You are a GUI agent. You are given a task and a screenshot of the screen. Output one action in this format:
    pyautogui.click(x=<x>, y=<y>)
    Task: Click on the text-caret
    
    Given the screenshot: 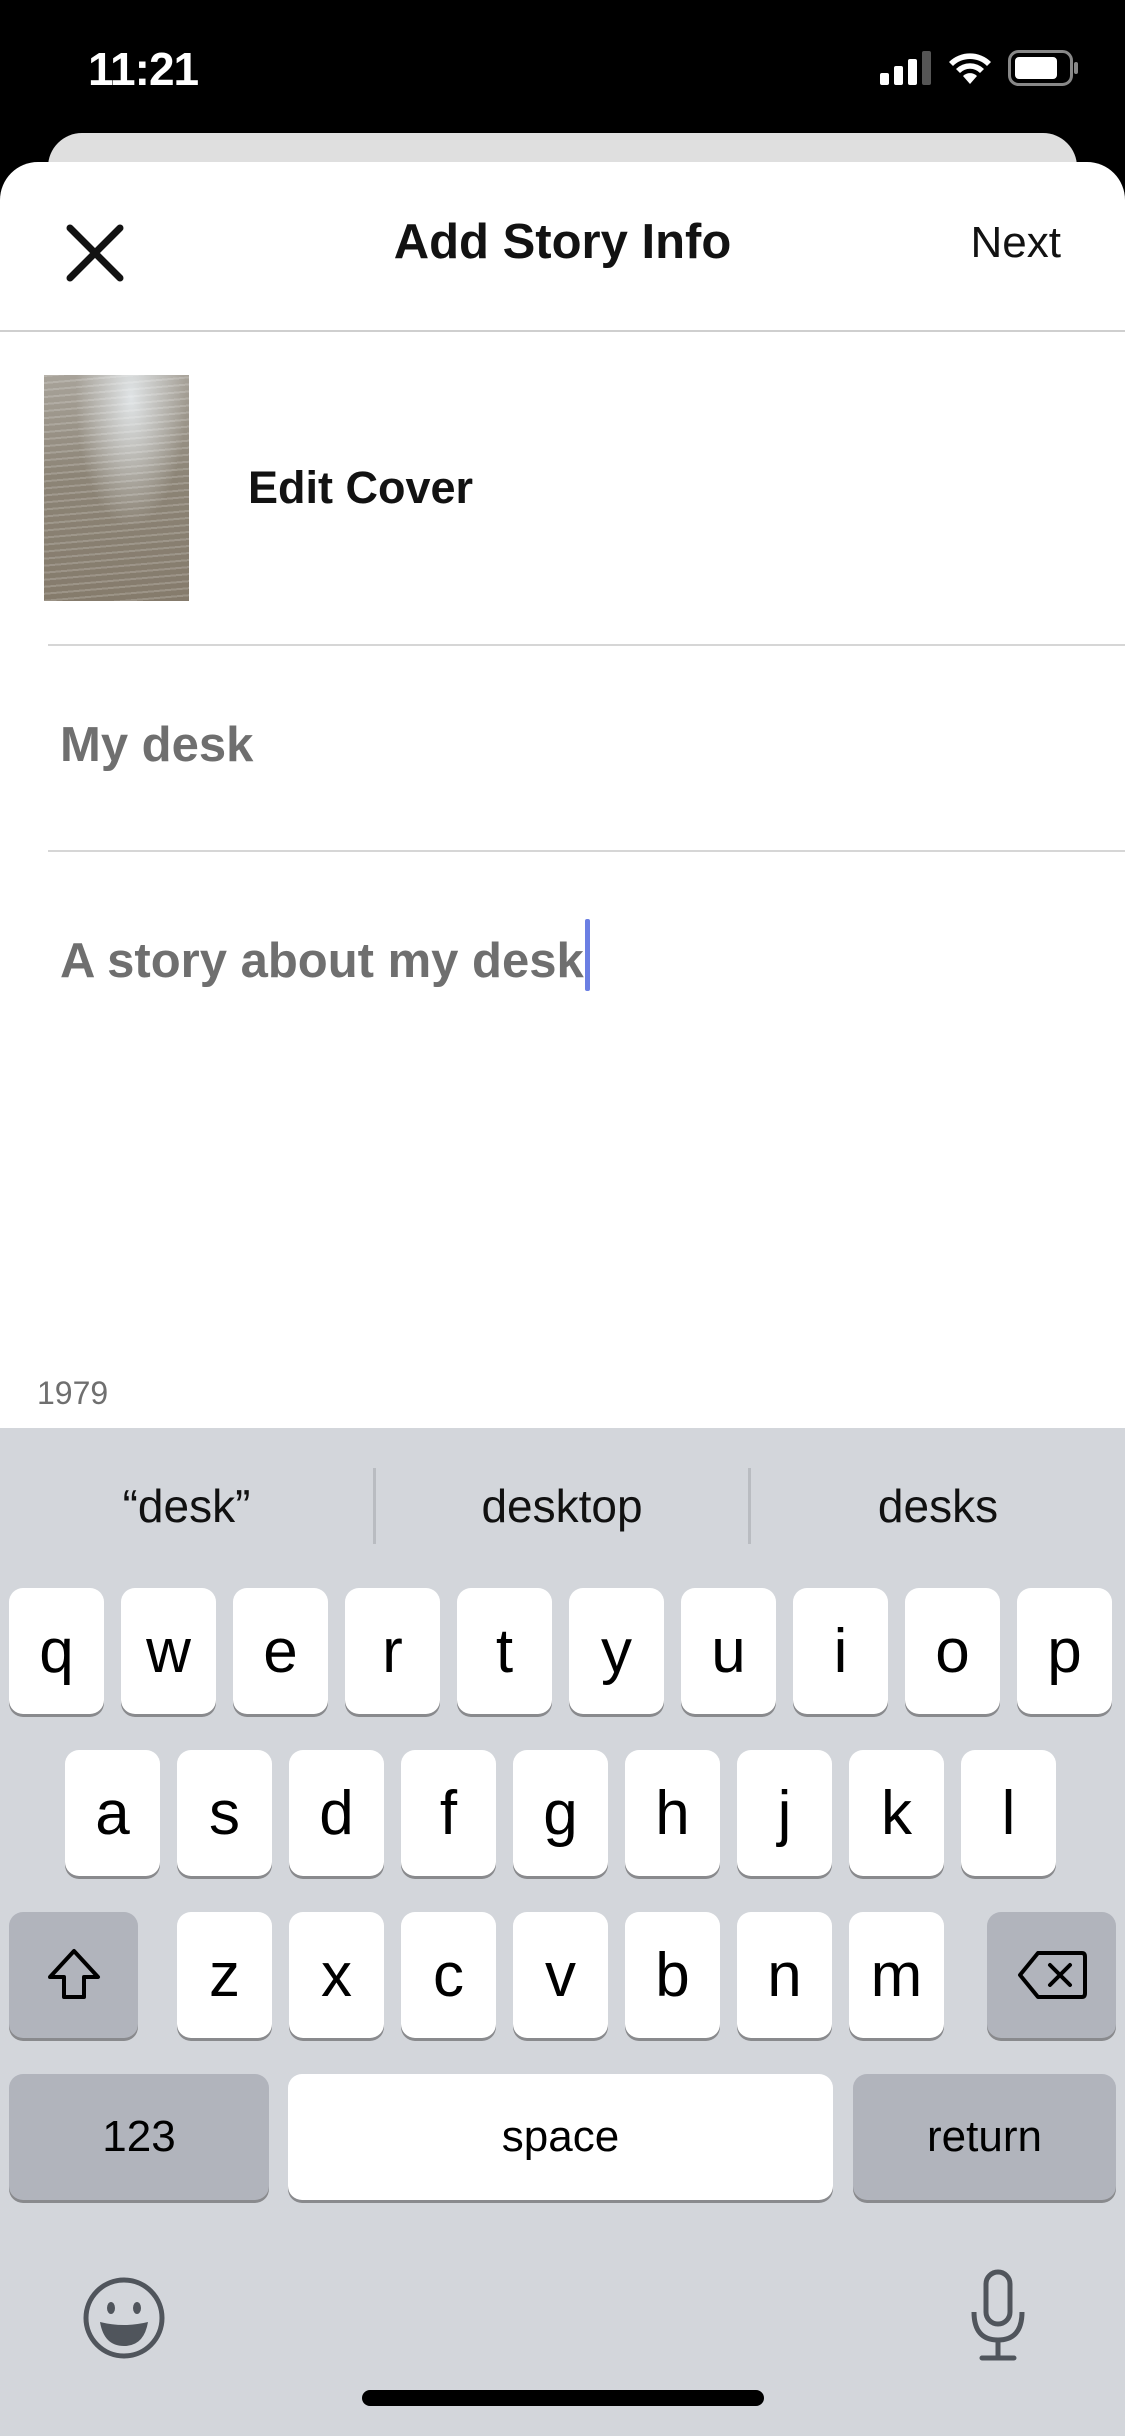 What is the action you would take?
    pyautogui.click(x=587, y=955)
    